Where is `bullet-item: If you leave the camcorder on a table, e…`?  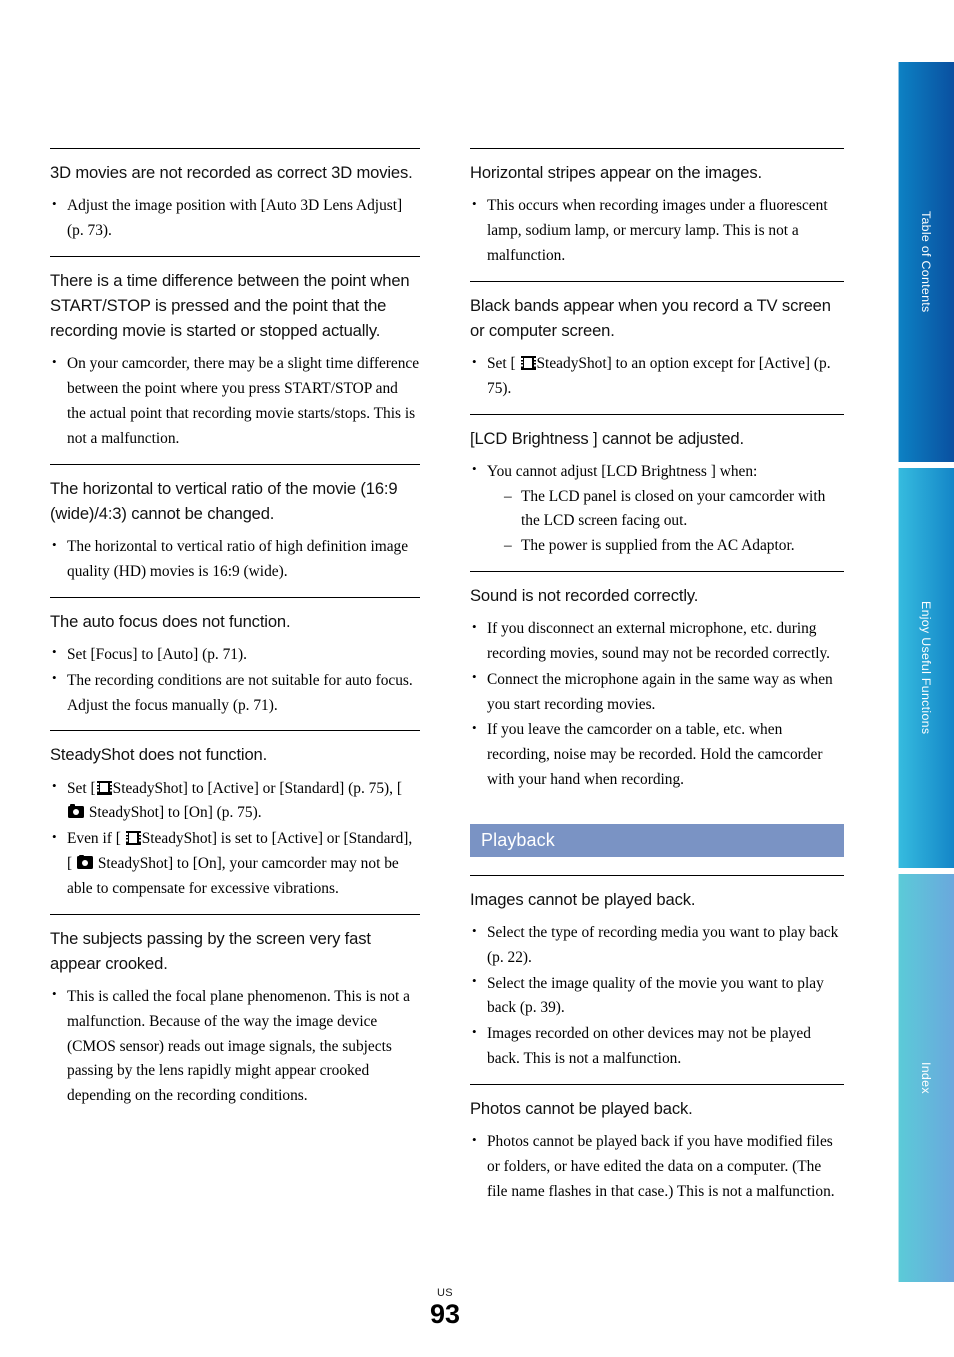
bullet-item: If you leave the camcorder on a table, e… is located at coordinates (657, 755).